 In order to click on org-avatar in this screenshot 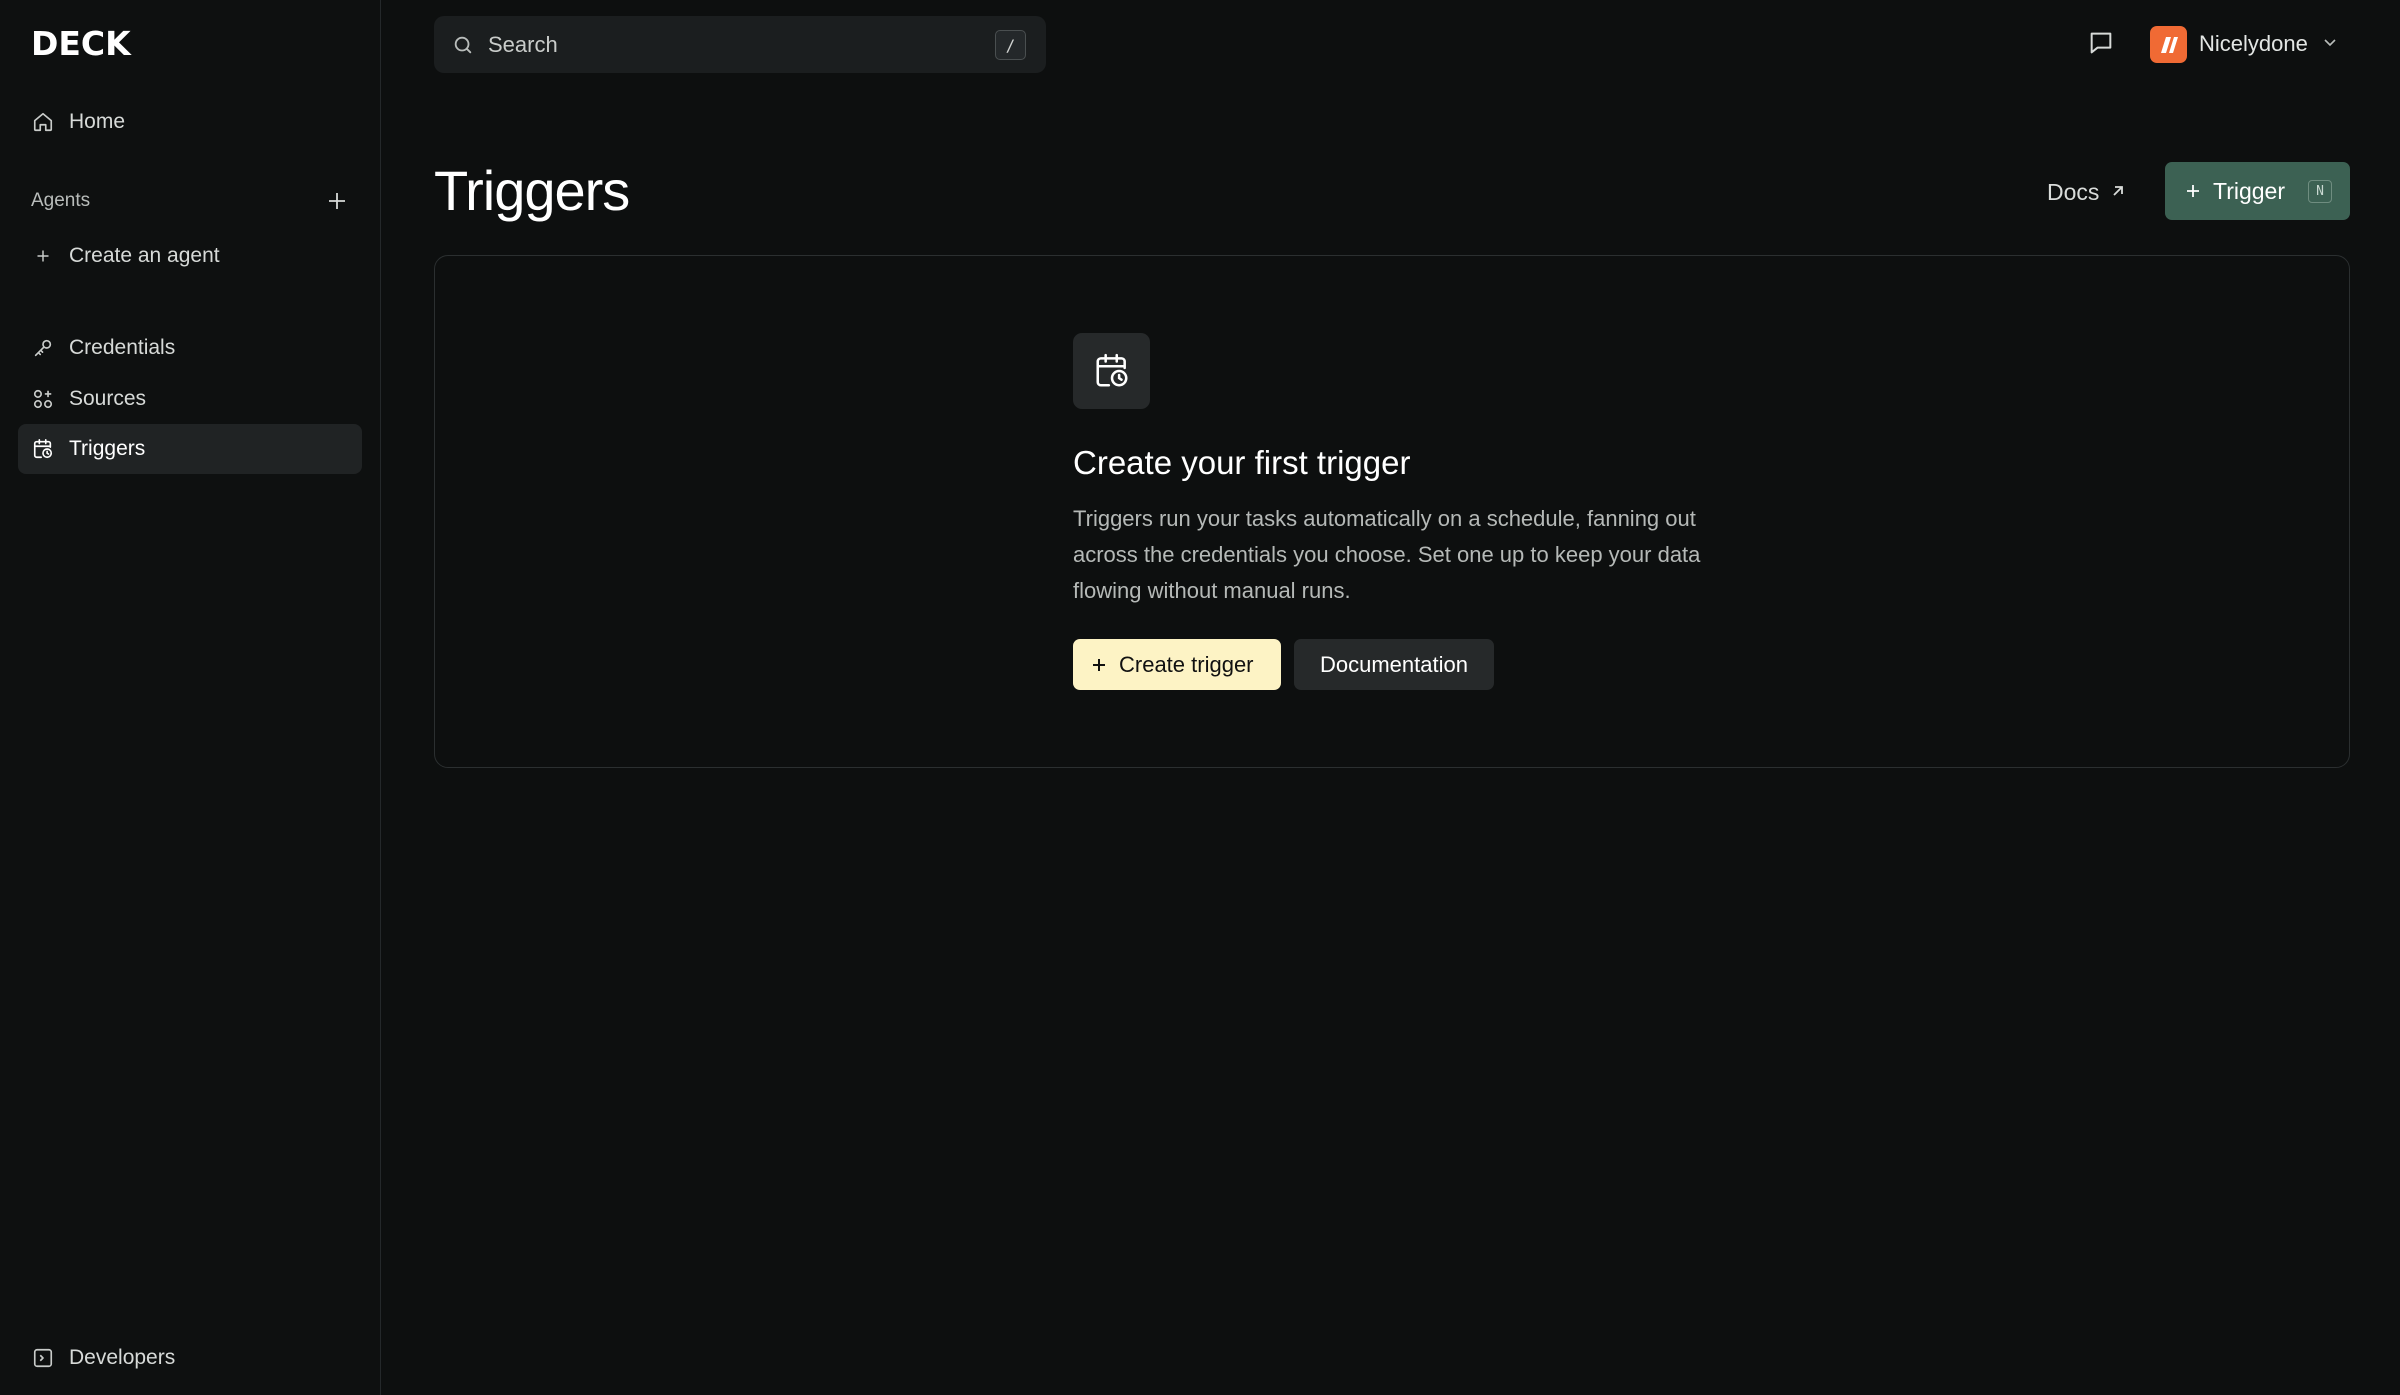, I will do `click(2168, 44)`.